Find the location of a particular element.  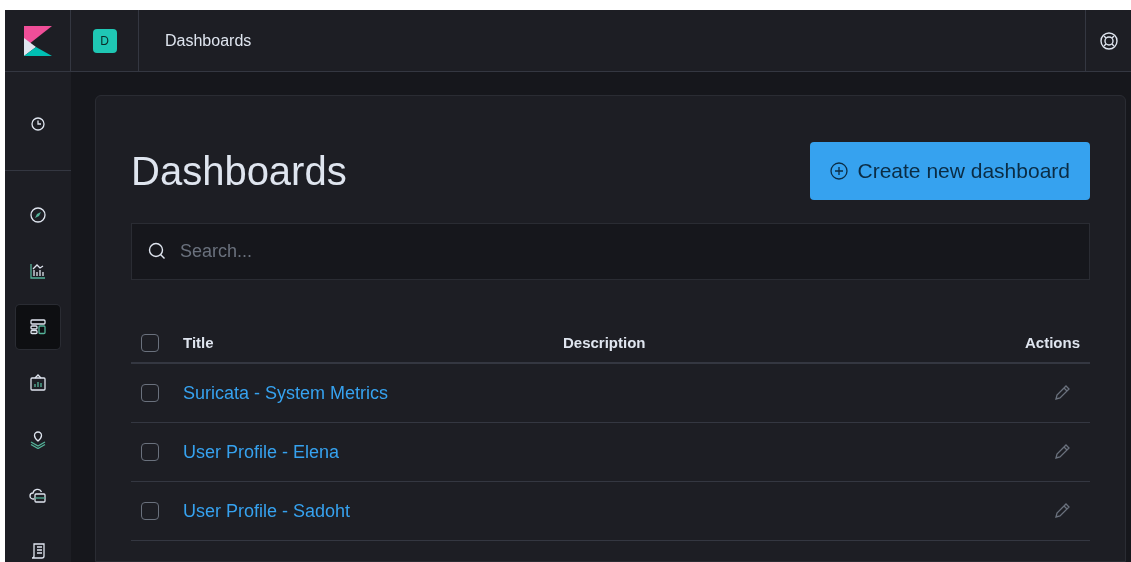

map-pin-icon is located at coordinates (38, 439).